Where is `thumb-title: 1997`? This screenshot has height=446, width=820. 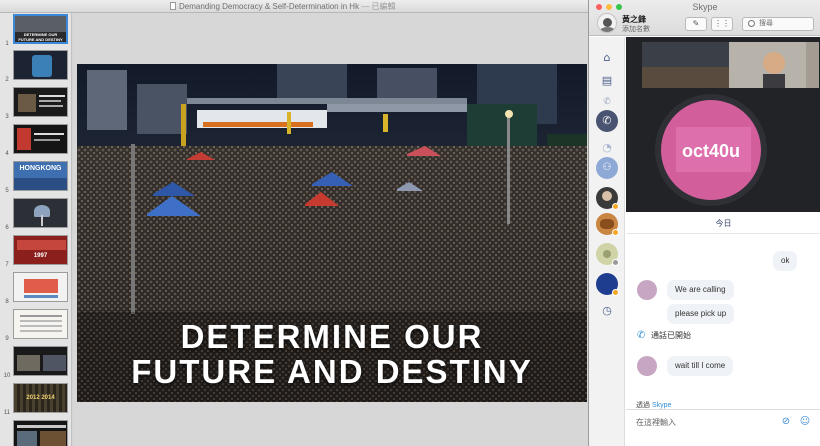
thumb-title: 1997 is located at coordinates (40, 256).